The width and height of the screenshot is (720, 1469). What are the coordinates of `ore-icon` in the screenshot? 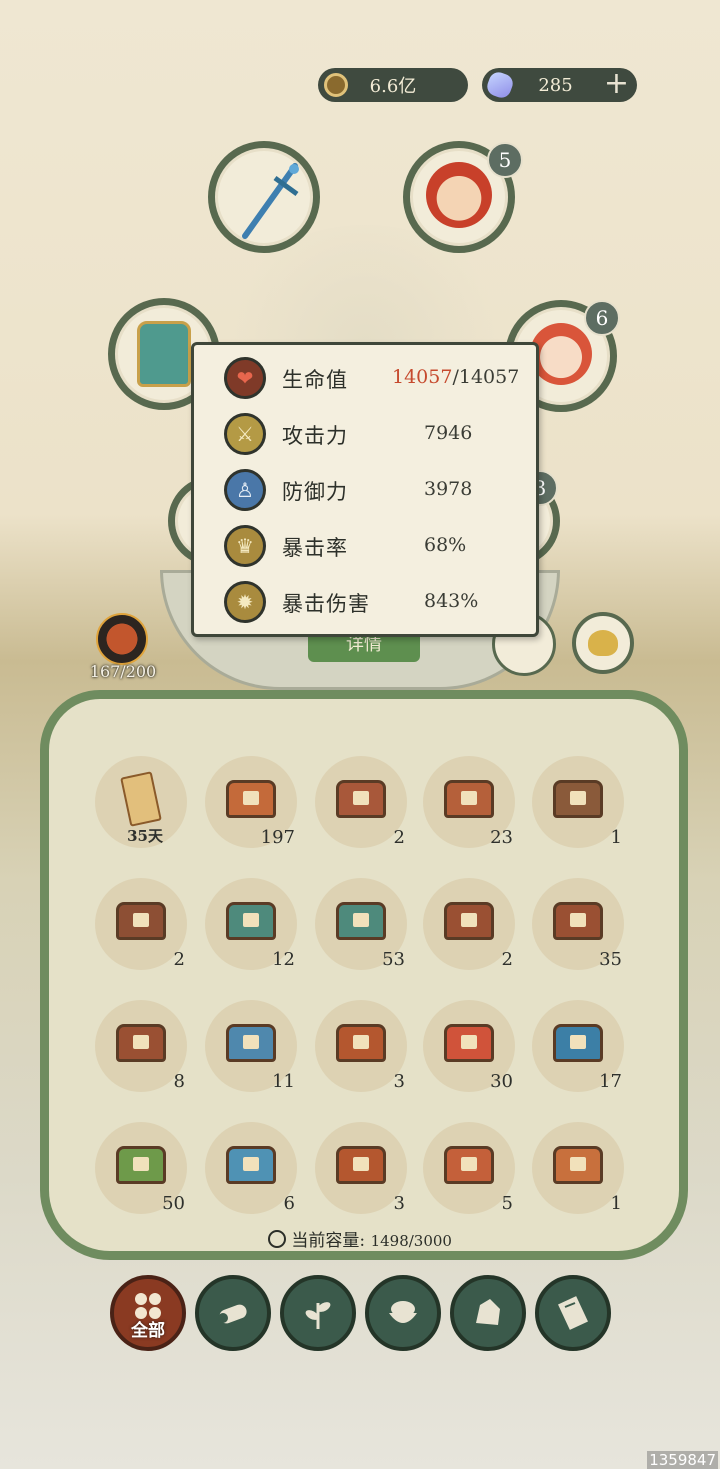 It's located at (488, 1312).